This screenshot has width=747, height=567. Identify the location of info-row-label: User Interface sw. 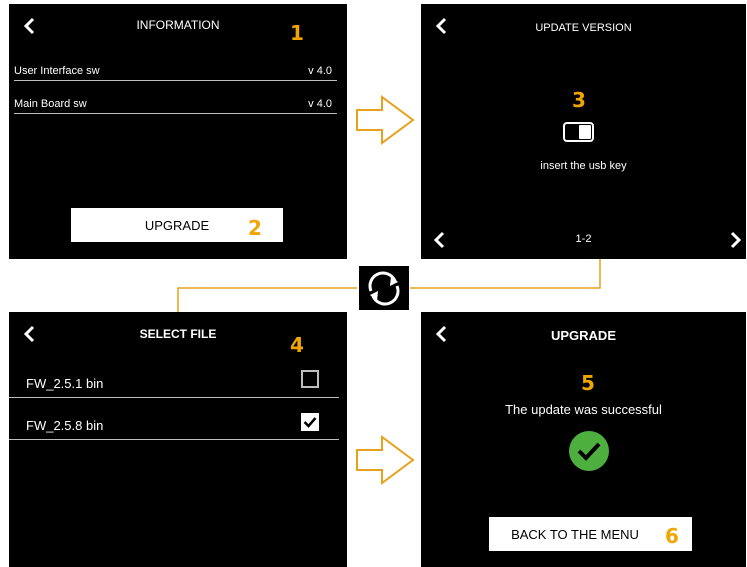
(57, 71).